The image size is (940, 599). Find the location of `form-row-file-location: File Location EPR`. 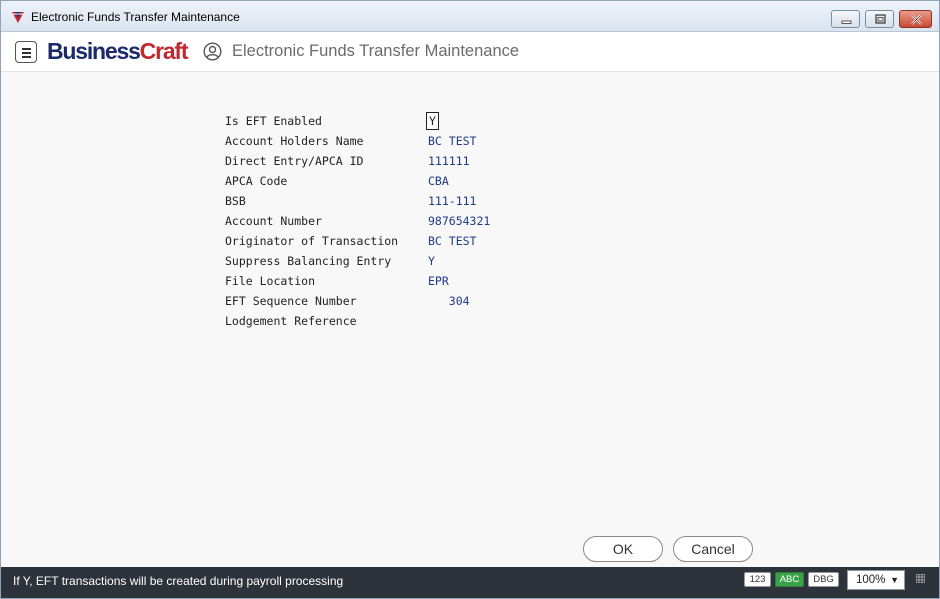

form-row-file-location: File Location EPR is located at coordinates (470, 282).